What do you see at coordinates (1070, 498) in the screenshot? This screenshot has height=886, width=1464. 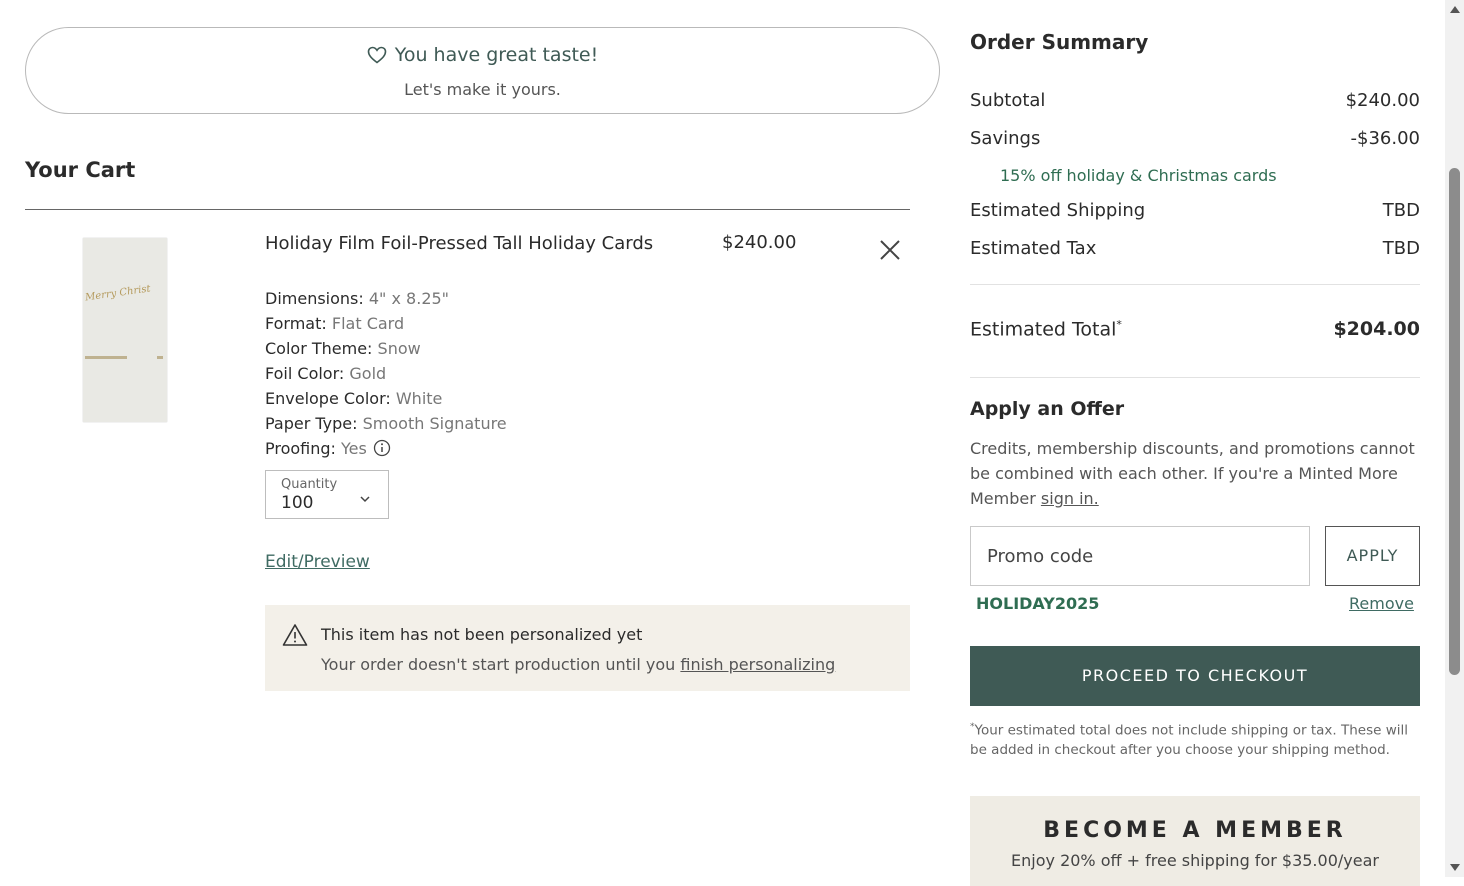 I see `sign-in-link: sign in.` at bounding box center [1070, 498].